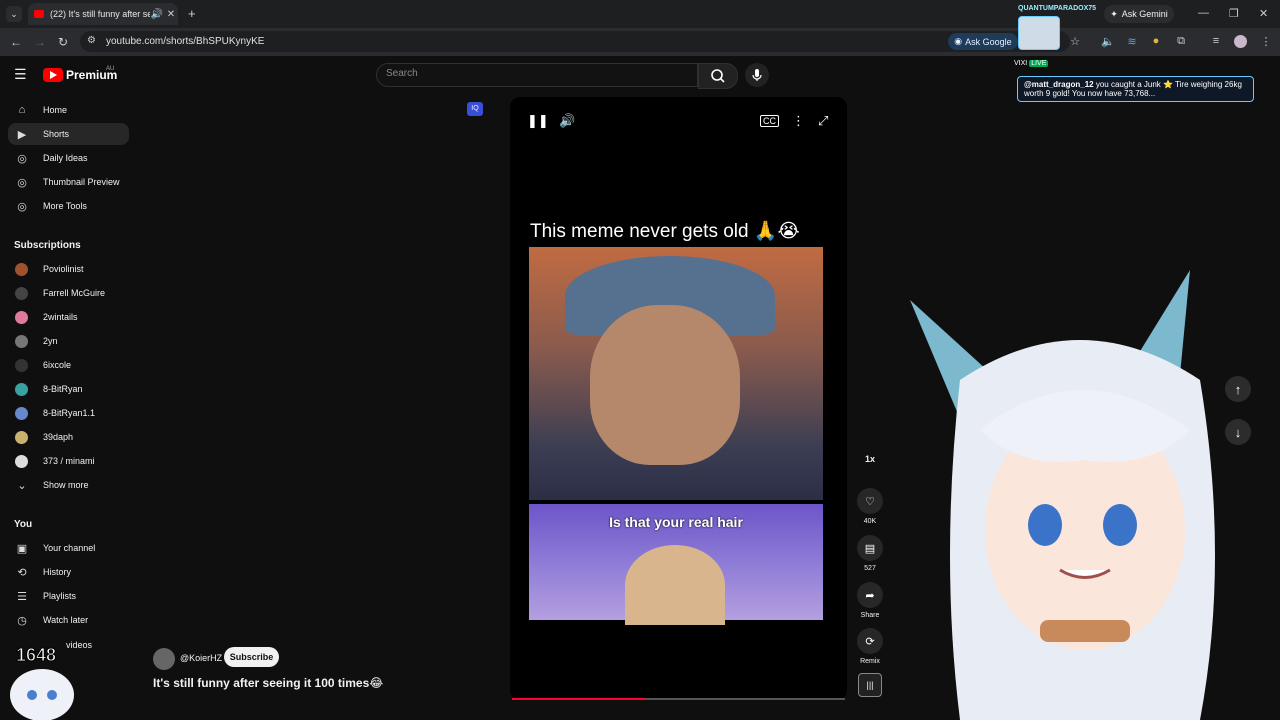 This screenshot has width=1280, height=720. What do you see at coordinates (1075, 41) in the screenshot?
I see `bookmark-star-icon: ☆` at bounding box center [1075, 41].